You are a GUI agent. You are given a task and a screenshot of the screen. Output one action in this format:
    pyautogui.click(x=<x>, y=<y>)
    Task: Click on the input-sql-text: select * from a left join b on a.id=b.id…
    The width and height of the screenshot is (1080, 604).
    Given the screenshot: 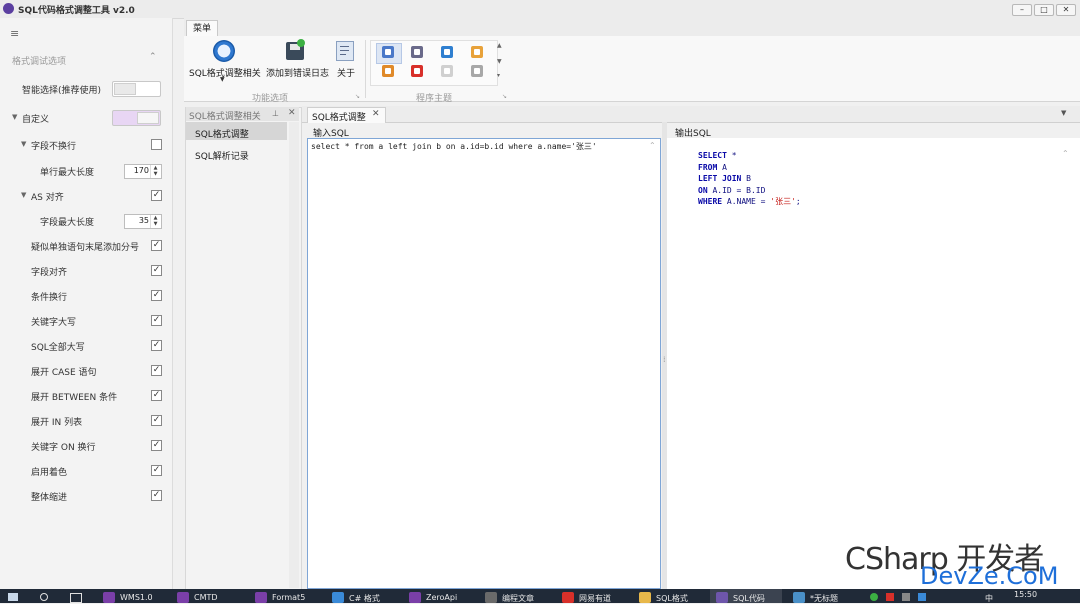 What is the action you would take?
    pyautogui.click(x=454, y=146)
    